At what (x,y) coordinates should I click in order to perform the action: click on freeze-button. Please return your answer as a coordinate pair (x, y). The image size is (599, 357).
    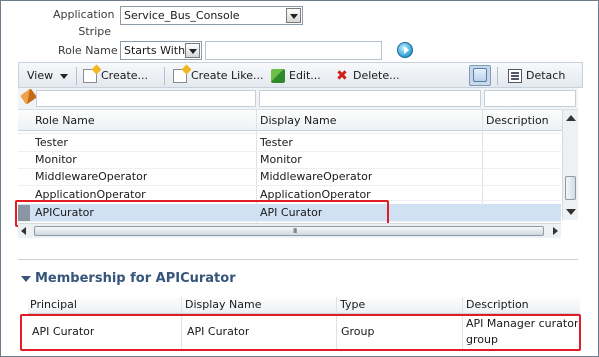
    Looking at the image, I should click on (480, 75).